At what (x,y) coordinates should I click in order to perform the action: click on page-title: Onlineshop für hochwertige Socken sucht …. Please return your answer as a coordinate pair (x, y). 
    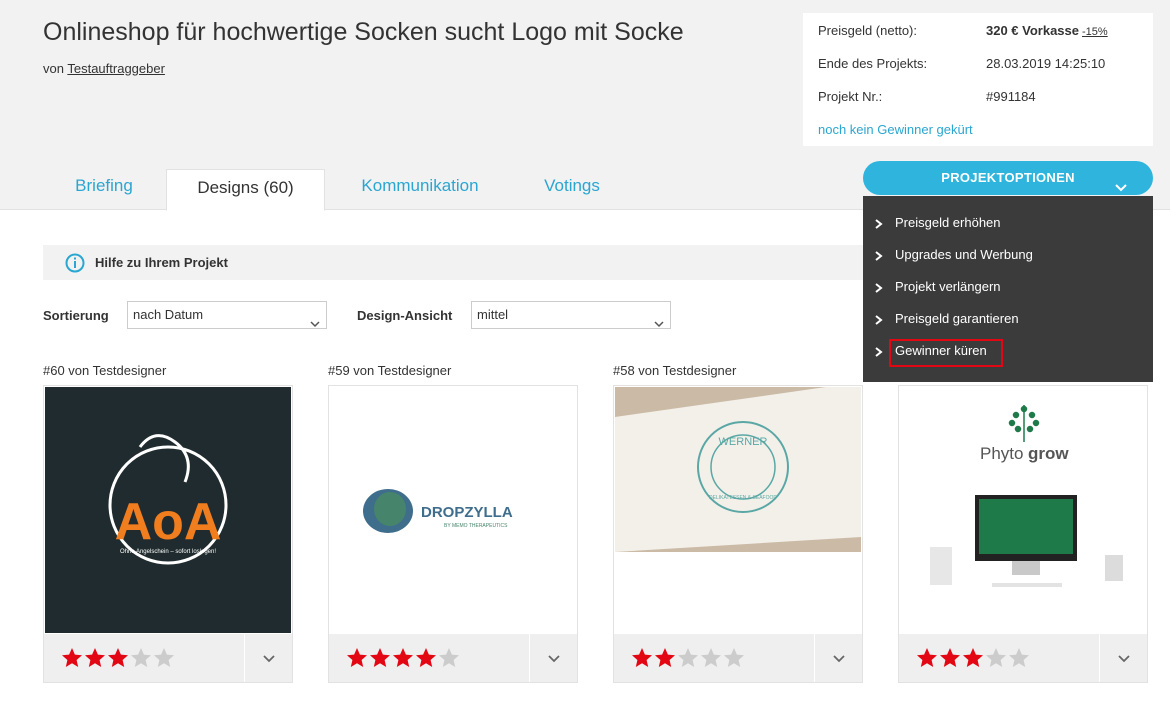
    Looking at the image, I should click on (363, 32).